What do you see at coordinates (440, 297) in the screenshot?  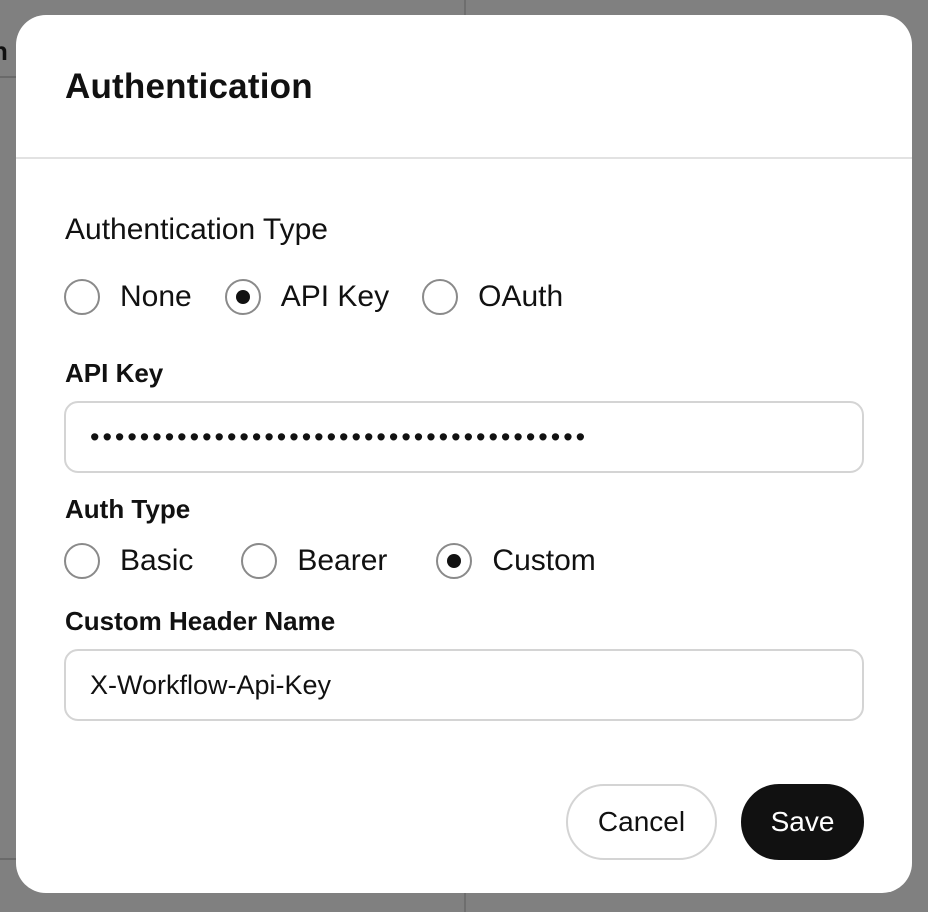 I see `radio-oauth` at bounding box center [440, 297].